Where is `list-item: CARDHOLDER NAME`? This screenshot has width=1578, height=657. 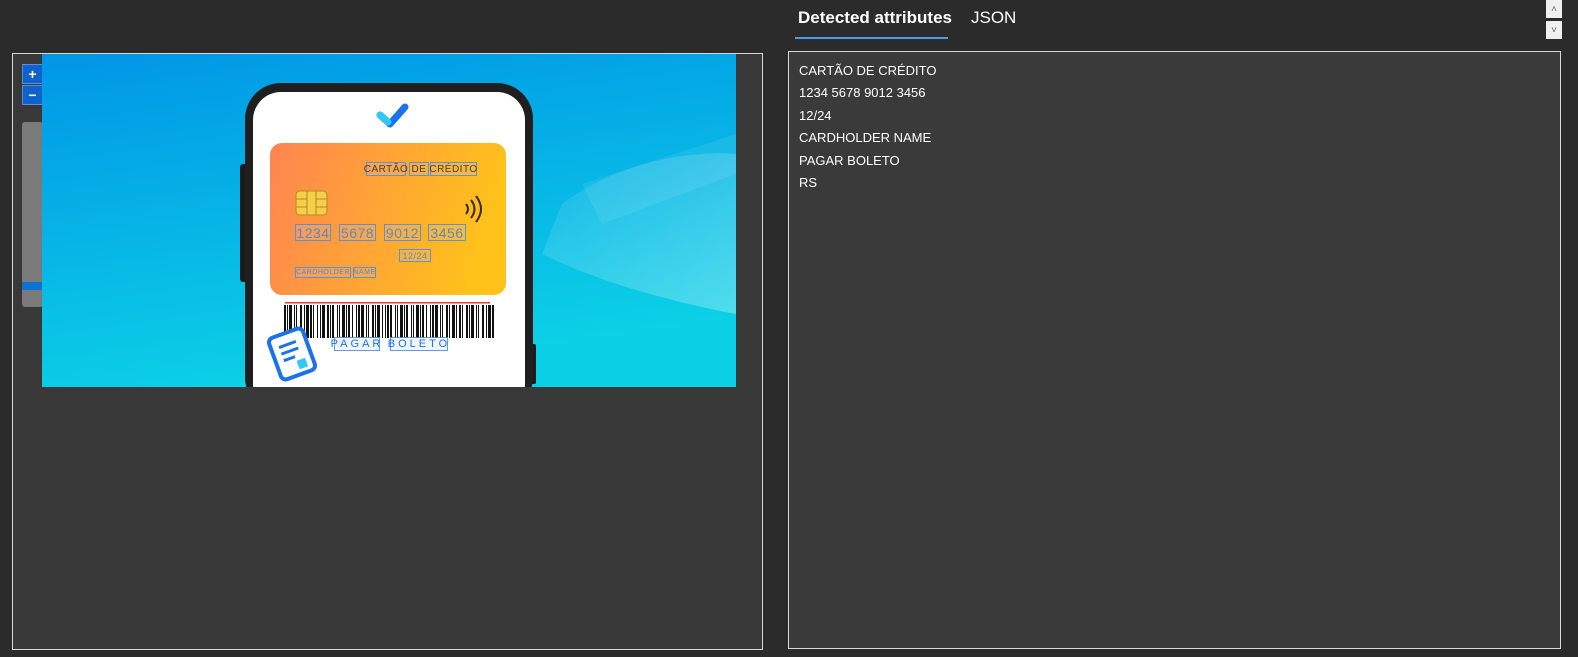 list-item: CARDHOLDER NAME is located at coordinates (865, 138).